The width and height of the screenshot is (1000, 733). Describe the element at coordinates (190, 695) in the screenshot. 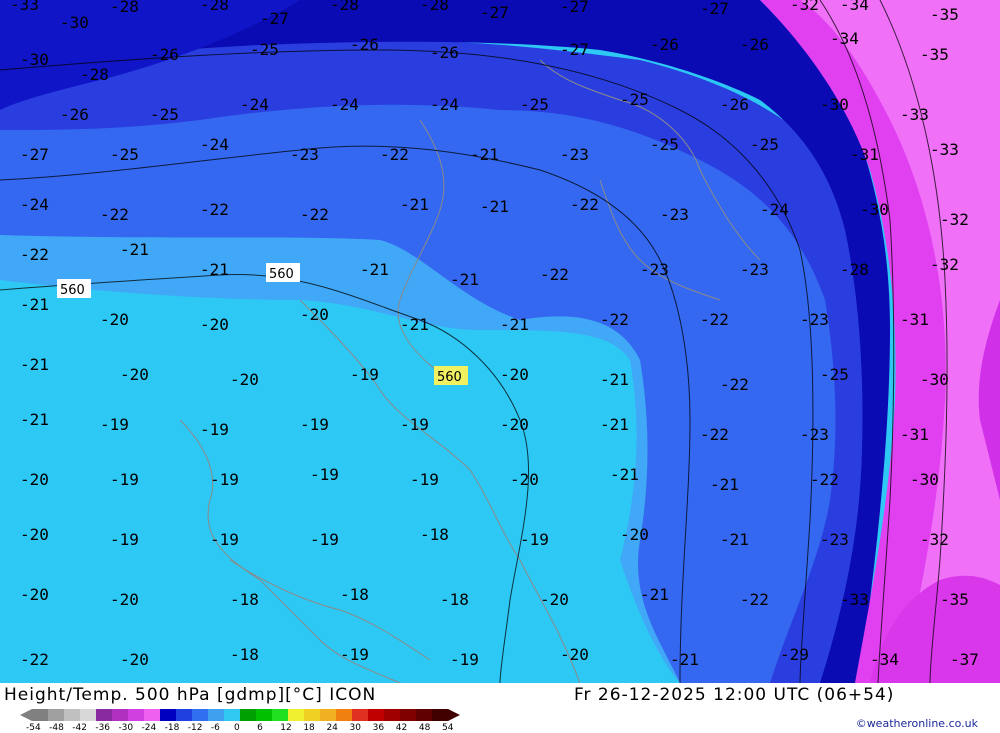

I see `map-title: Height/Temp. 500 hPa [gdmp][°C] ICON` at that location.